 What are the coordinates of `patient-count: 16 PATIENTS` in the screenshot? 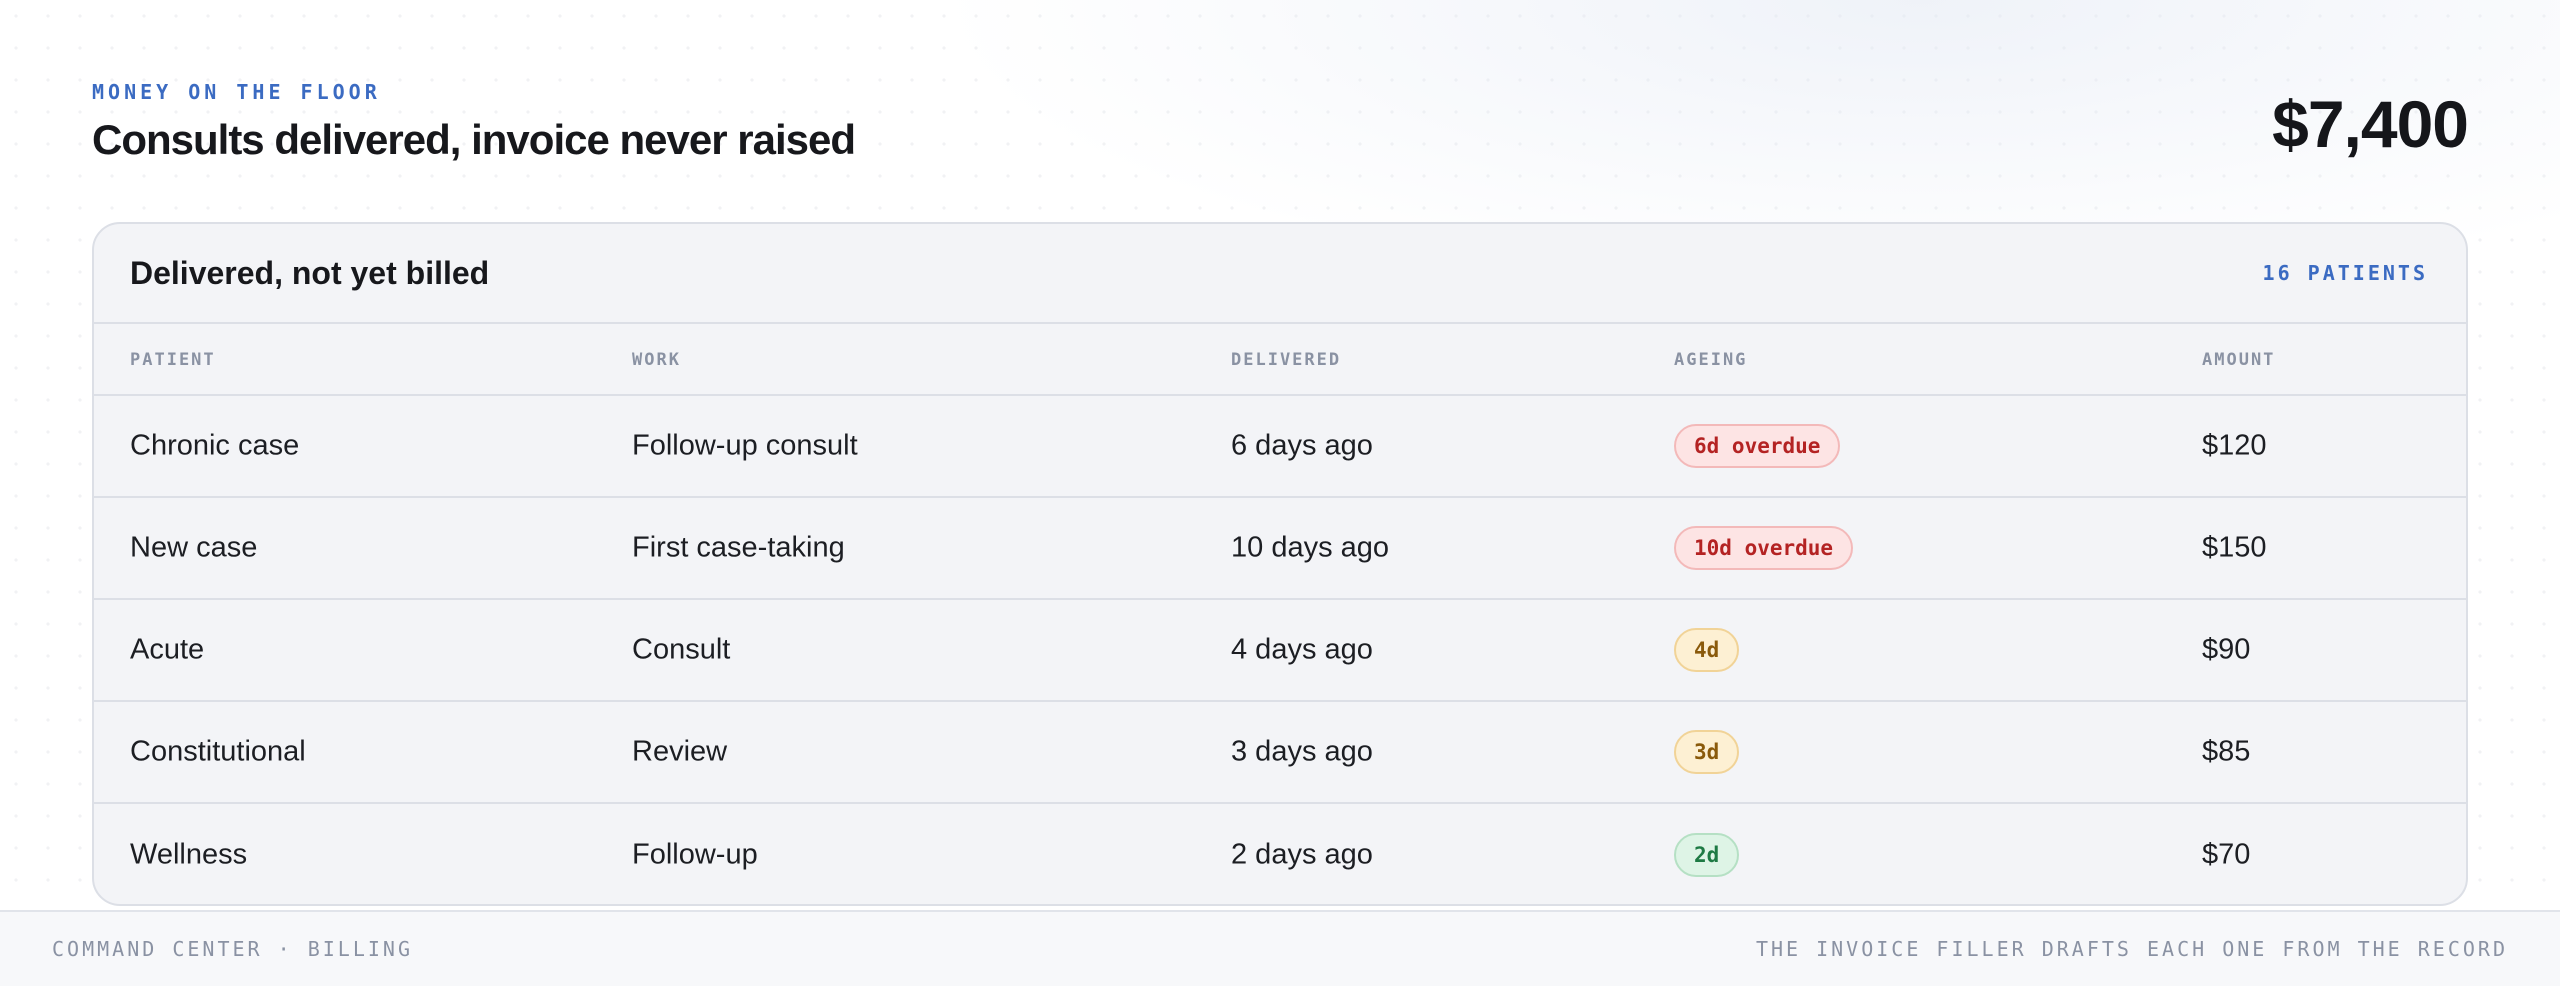 It's located at (2345, 273).